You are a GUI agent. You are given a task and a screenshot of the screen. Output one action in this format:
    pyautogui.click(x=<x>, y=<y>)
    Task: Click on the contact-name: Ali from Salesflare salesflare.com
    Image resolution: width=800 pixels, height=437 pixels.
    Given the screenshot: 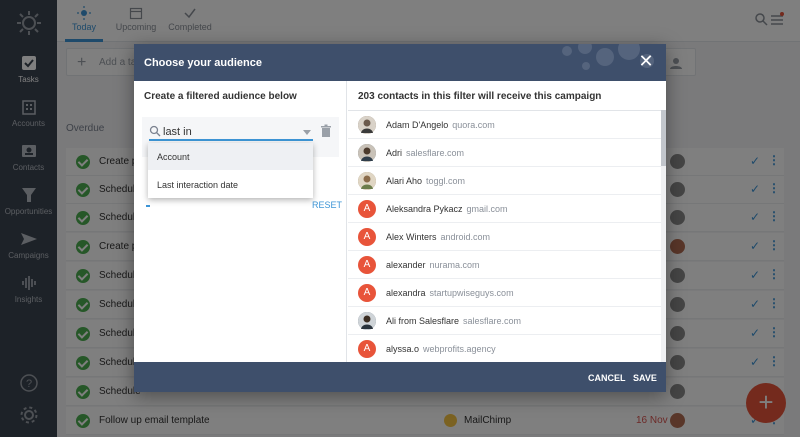 What is the action you would take?
    pyautogui.click(x=454, y=321)
    